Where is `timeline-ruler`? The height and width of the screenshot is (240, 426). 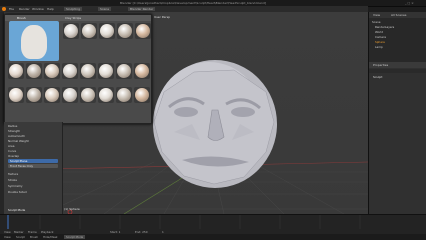 timeline-ruler is located at coordinates (213, 222).